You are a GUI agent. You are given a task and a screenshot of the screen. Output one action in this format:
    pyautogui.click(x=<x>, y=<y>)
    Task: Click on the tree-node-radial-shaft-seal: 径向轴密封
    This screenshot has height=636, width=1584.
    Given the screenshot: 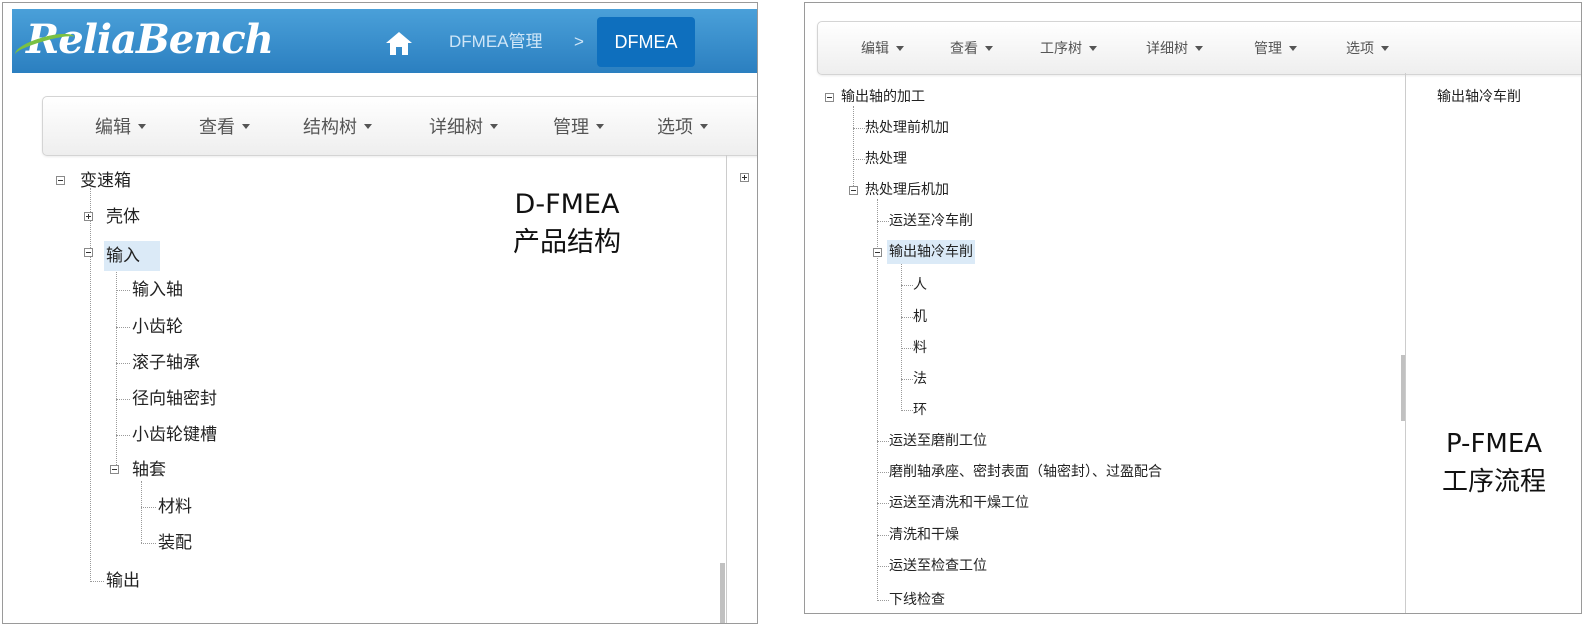 What is the action you would take?
    pyautogui.click(x=174, y=399)
    